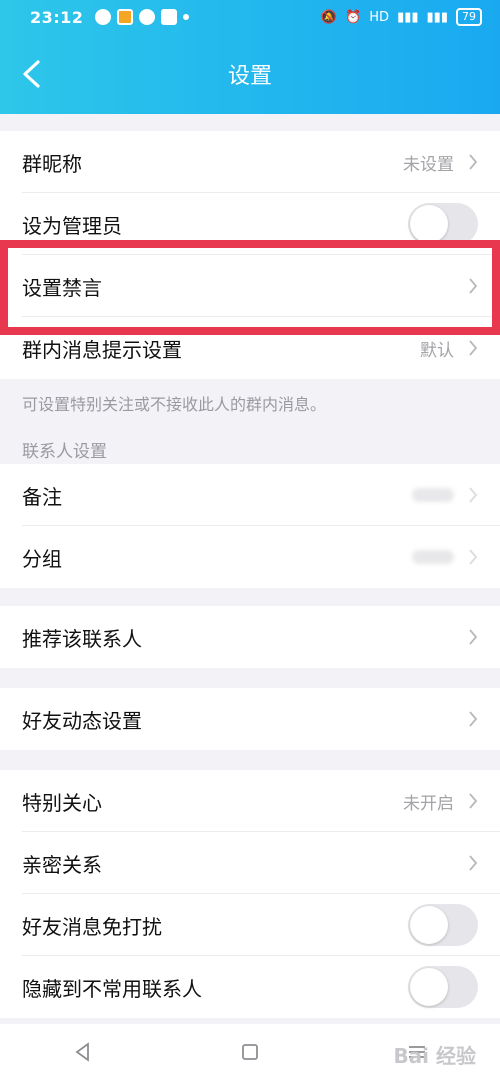 Image resolution: width=500 pixels, height=1084 pixels. What do you see at coordinates (250, 162) in the screenshot?
I see `row-group-nickname: 群昵称 未设置` at bounding box center [250, 162].